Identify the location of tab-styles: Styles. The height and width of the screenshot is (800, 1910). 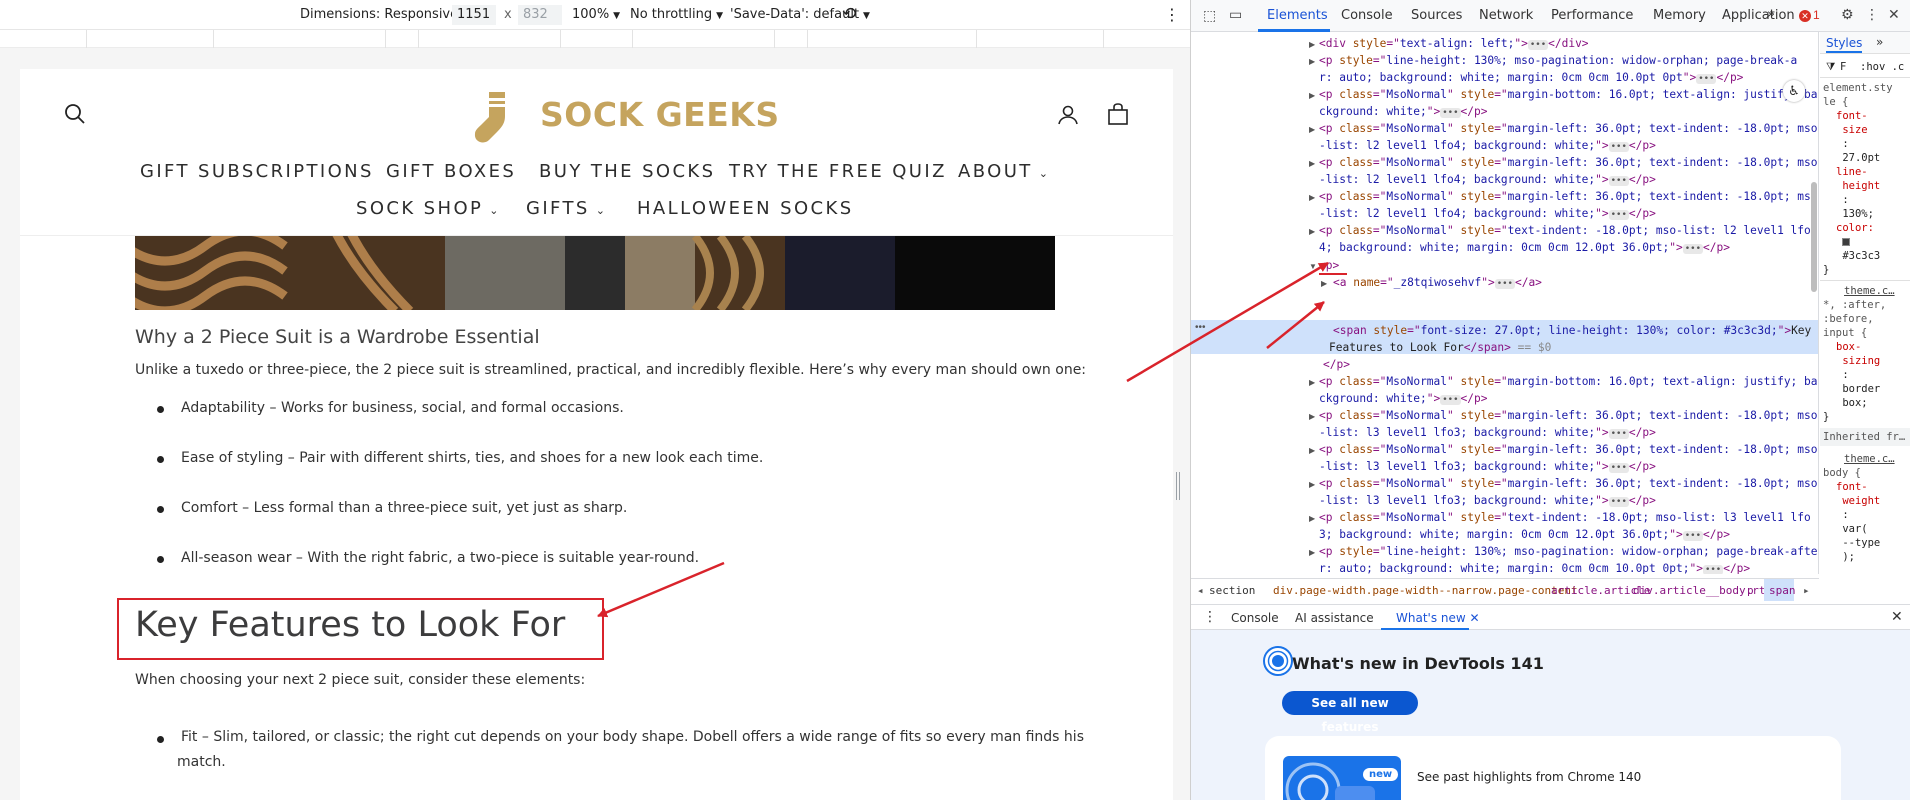
(1844, 43).